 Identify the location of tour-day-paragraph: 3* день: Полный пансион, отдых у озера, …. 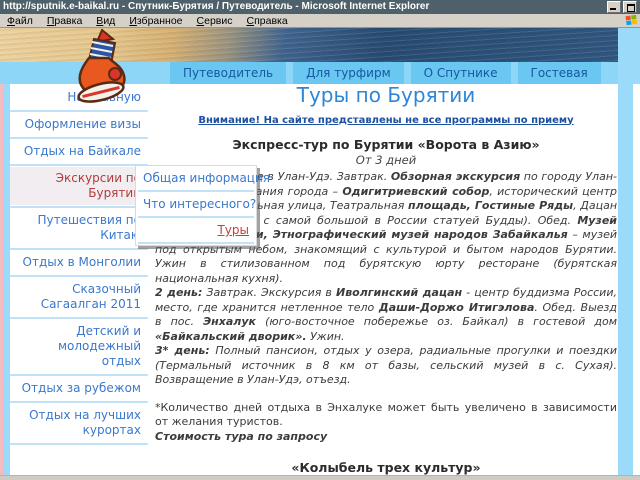
(386, 366).